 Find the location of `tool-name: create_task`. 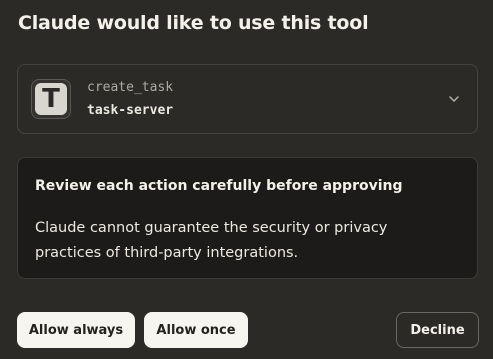

tool-name: create_task is located at coordinates (130, 87).